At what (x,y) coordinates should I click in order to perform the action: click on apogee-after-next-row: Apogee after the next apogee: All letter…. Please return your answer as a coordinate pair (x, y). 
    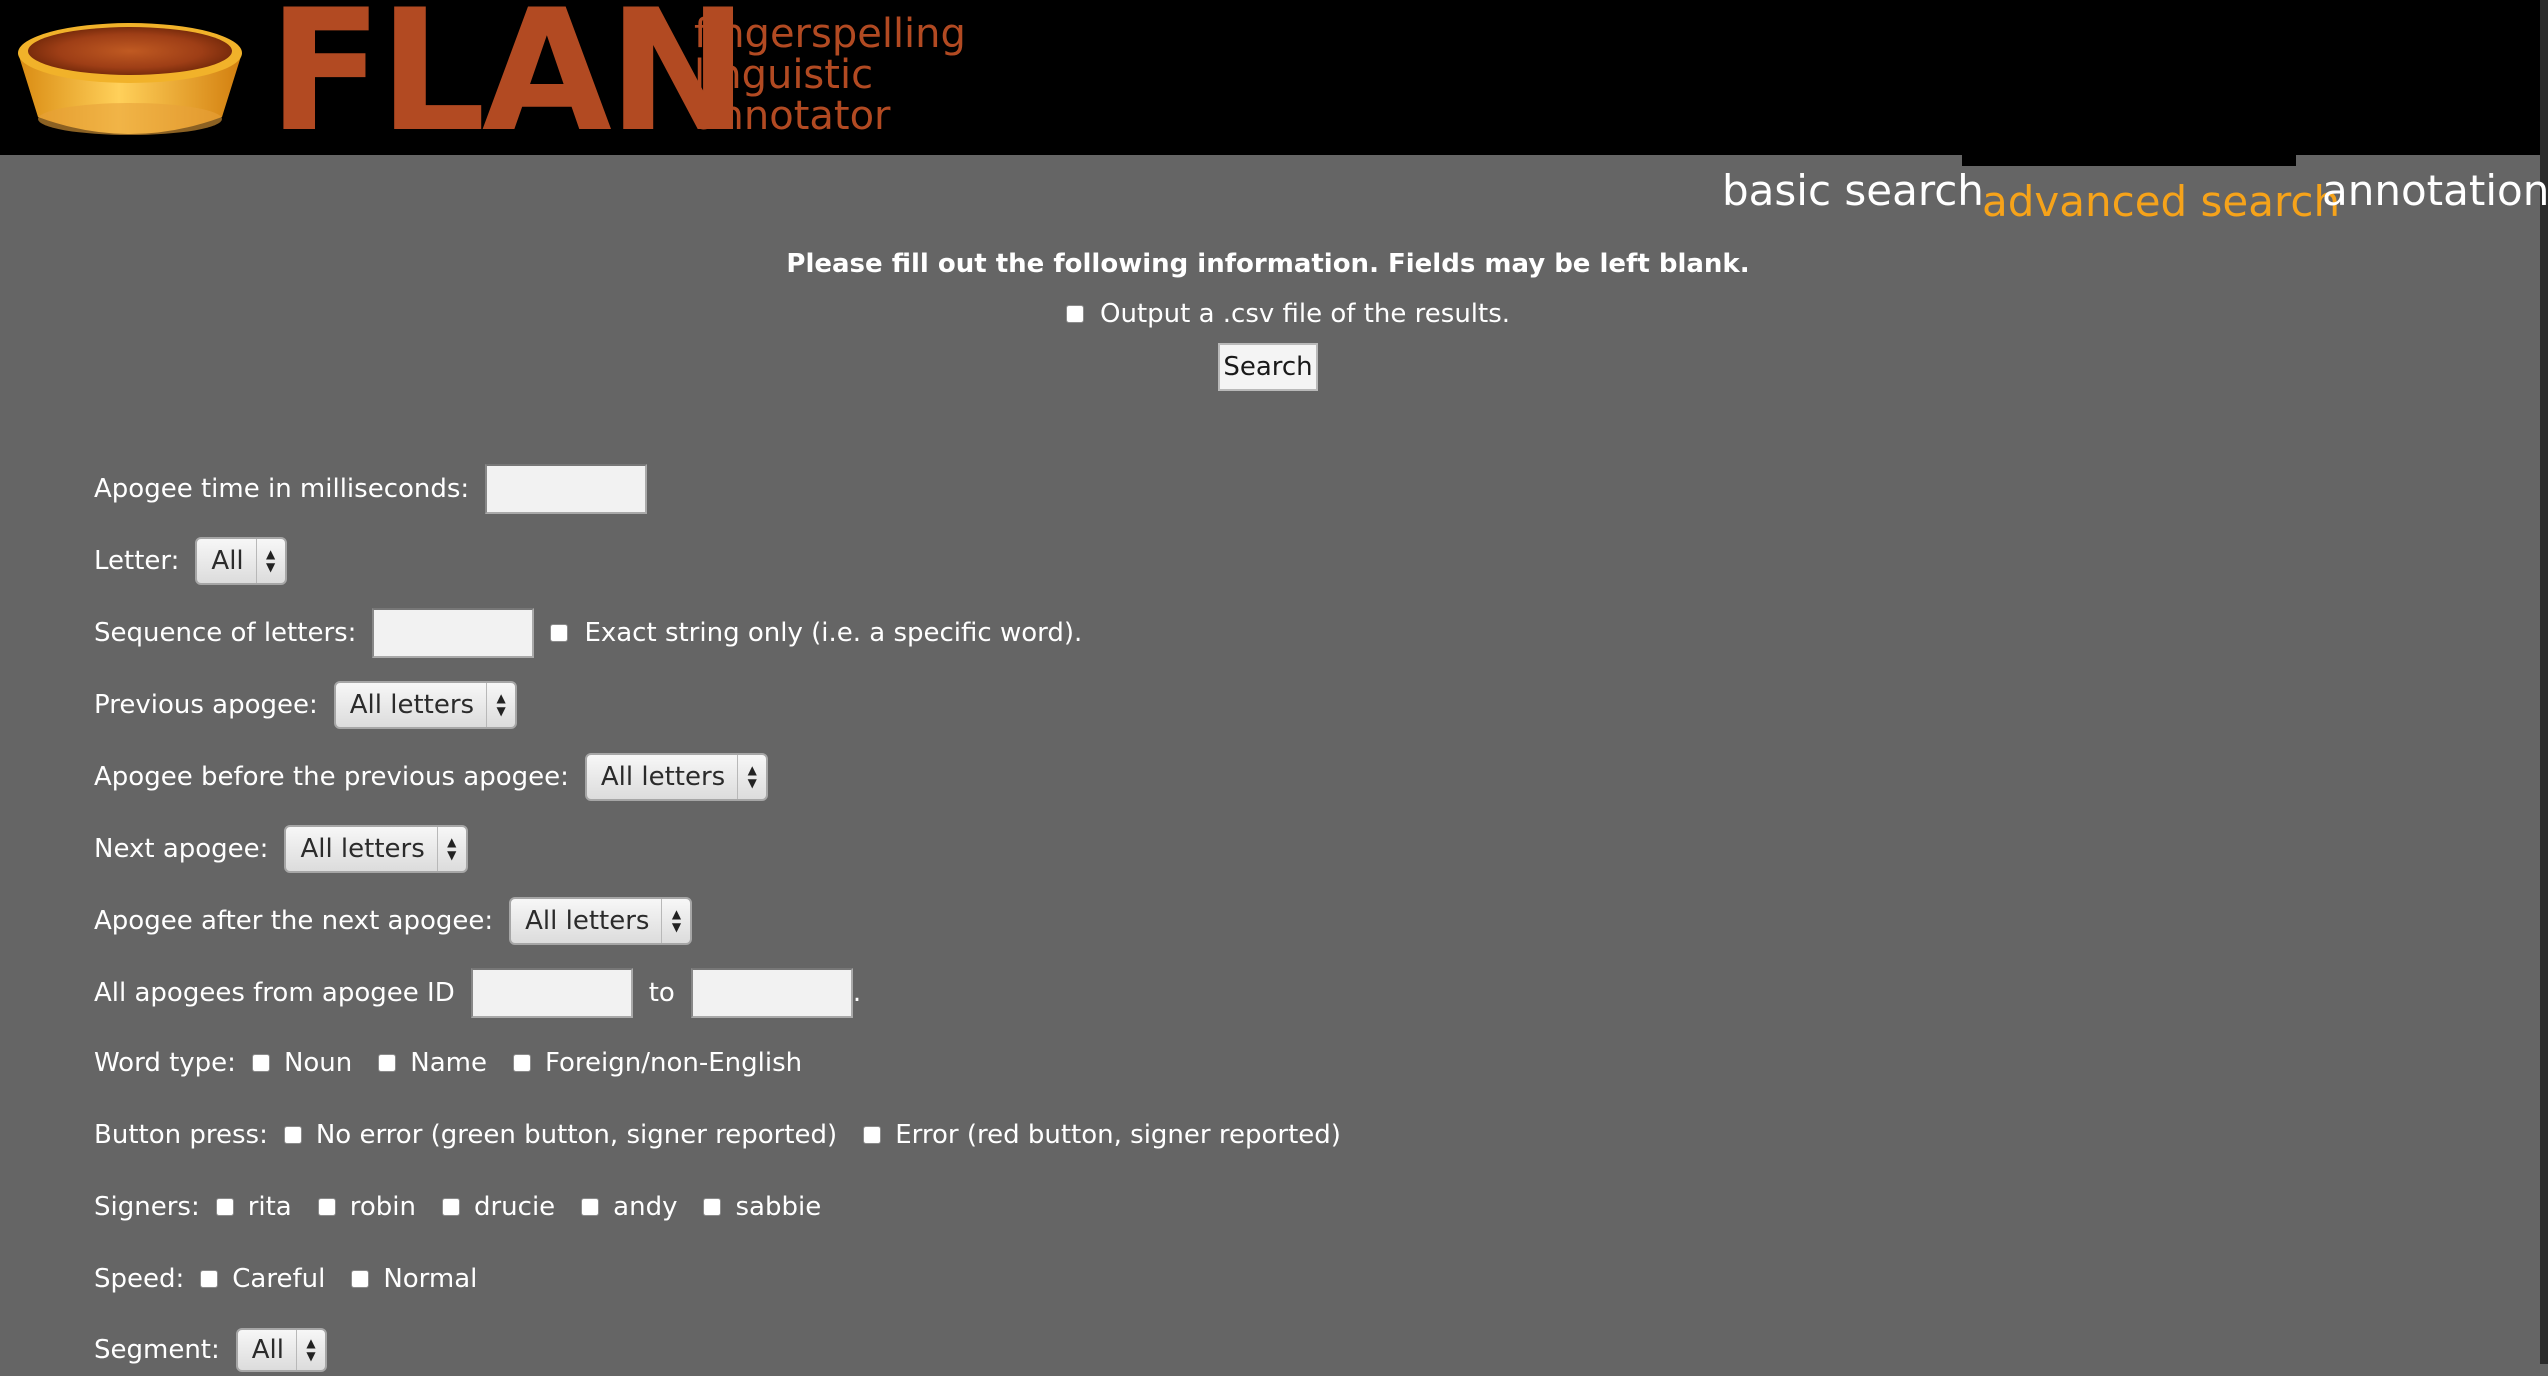
    Looking at the image, I should click on (393, 921).